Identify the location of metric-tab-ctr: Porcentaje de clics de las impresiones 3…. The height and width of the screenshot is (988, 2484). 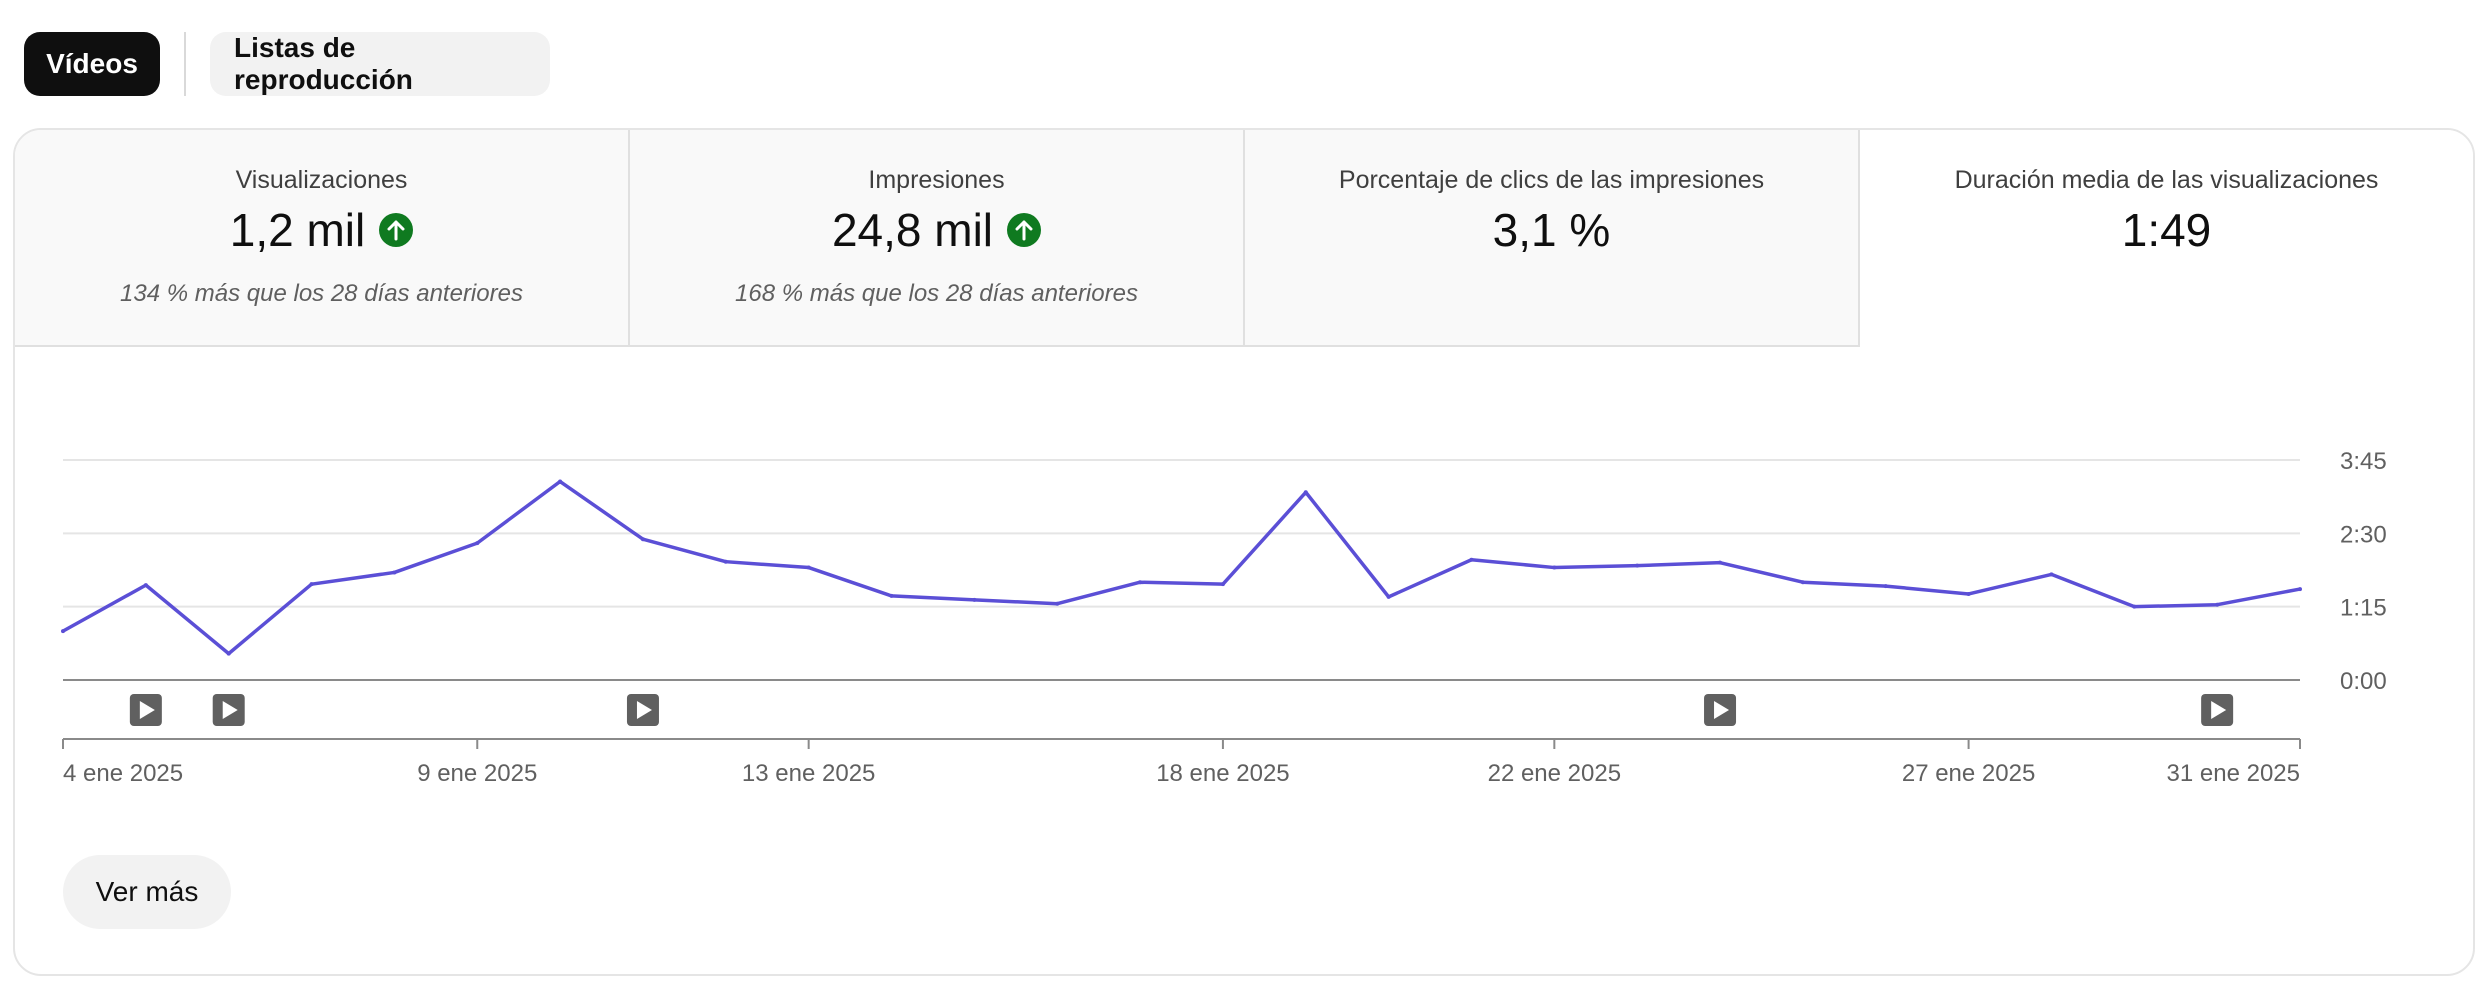
(1552, 238).